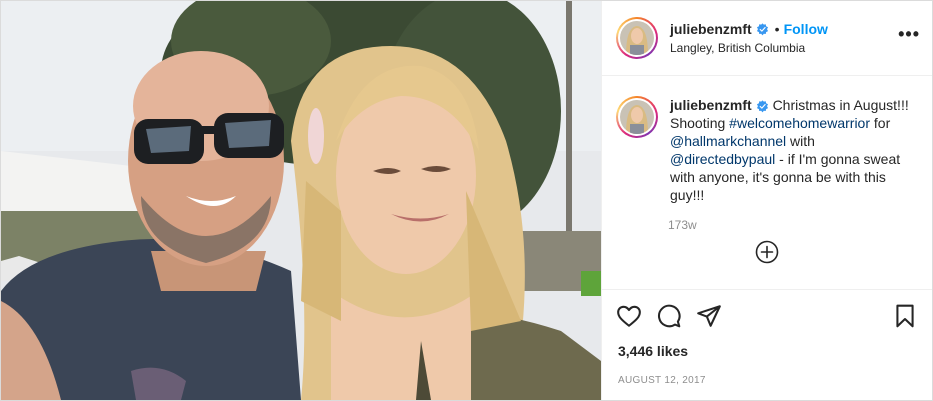  What do you see at coordinates (728, 141) in the screenshot?
I see `mention-link-hallmark: @hallmarkchannel` at bounding box center [728, 141].